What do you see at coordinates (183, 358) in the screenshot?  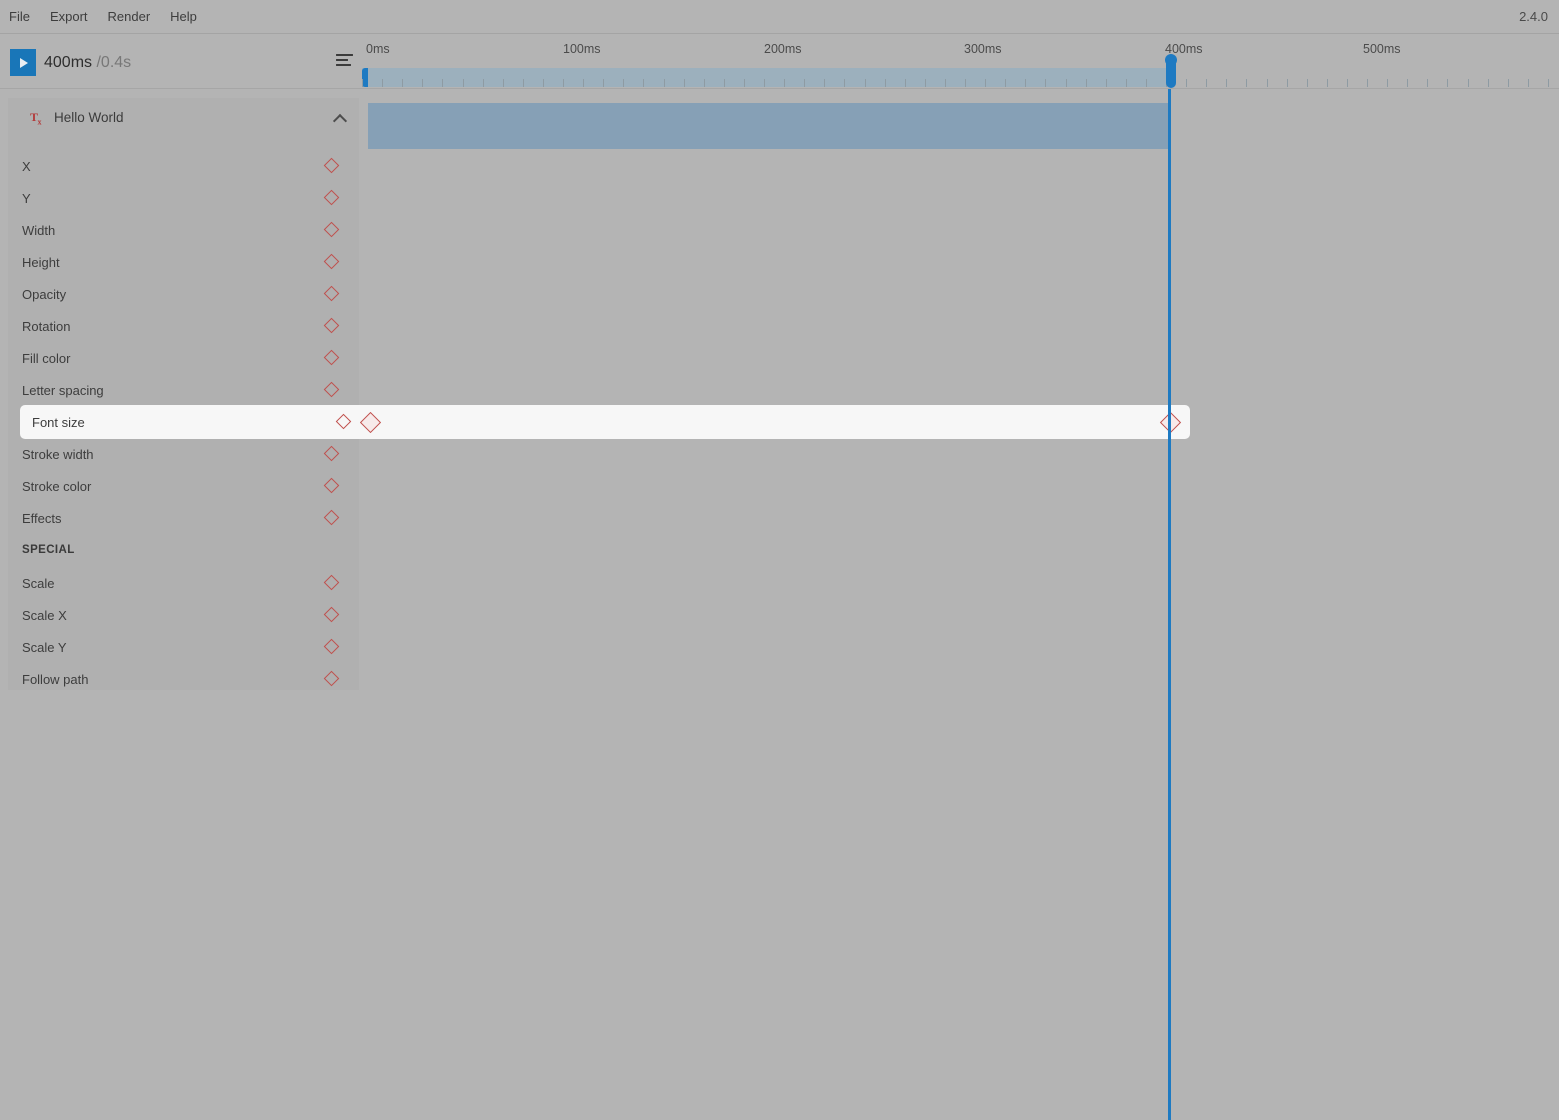 I see `property-row-fill-color: Fill color` at bounding box center [183, 358].